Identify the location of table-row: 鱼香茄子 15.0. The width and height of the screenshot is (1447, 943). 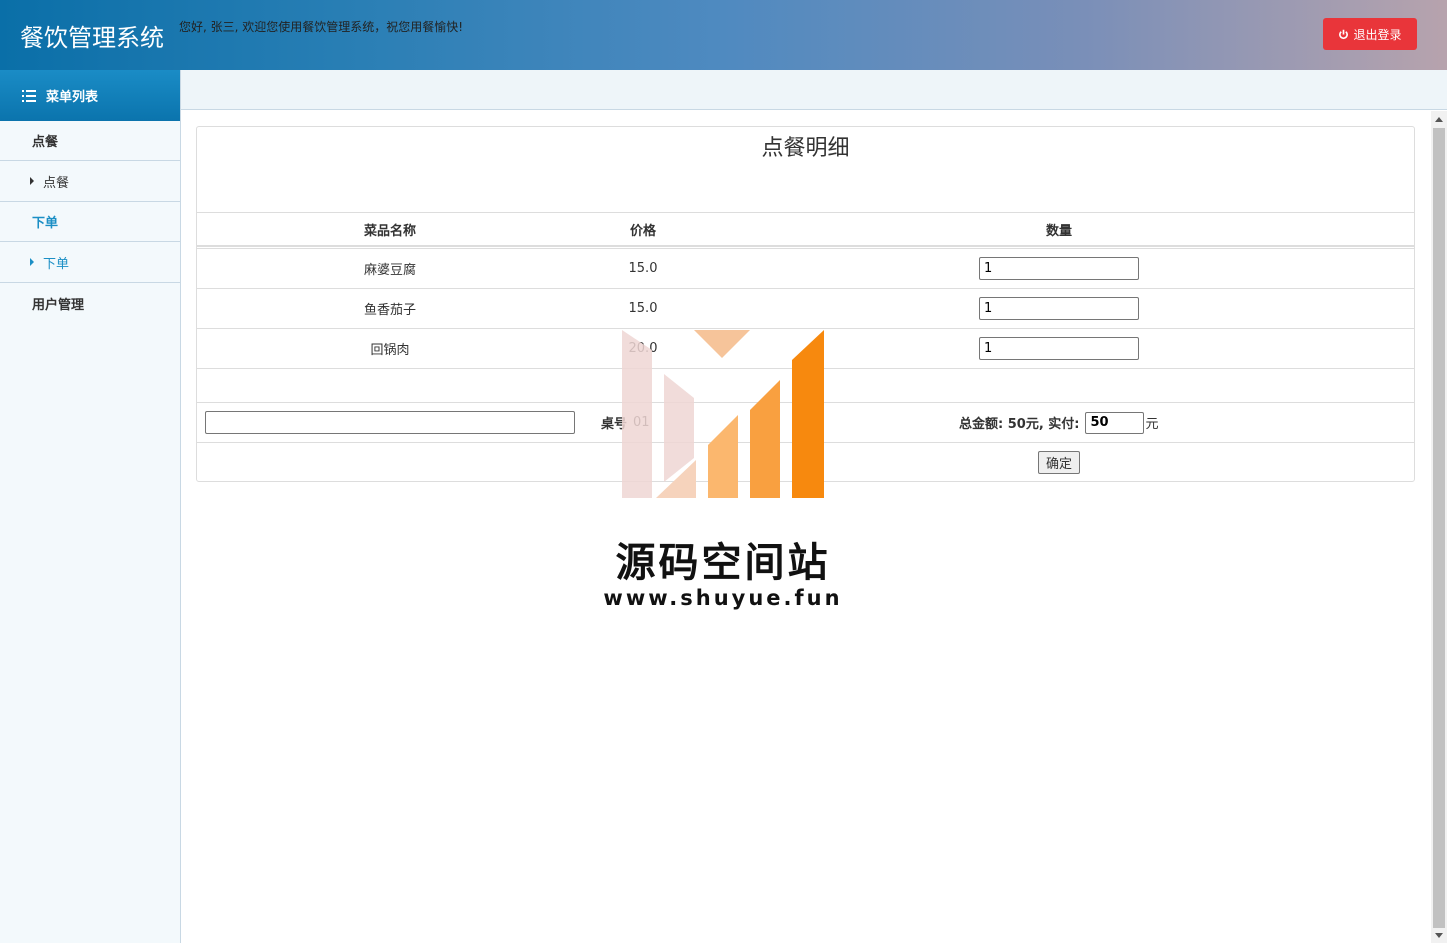
(805, 308).